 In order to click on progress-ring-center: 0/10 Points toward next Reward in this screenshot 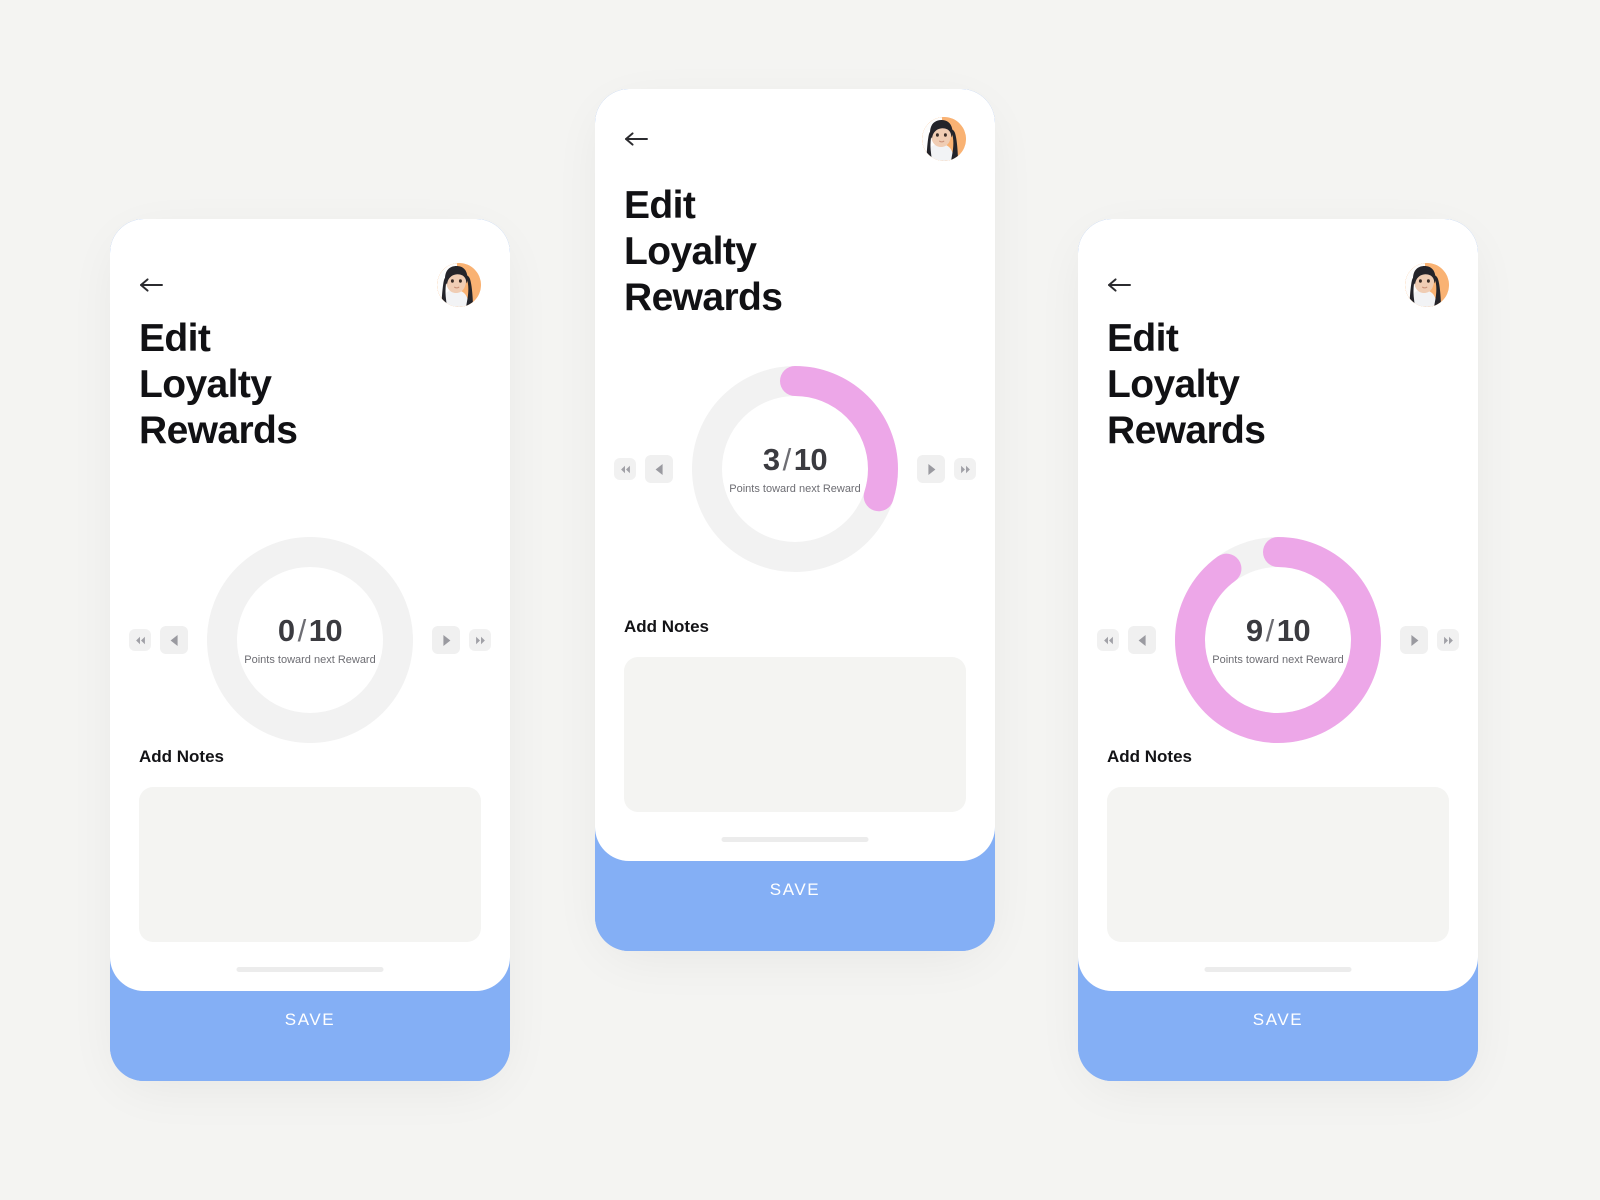, I will do `click(309, 640)`.